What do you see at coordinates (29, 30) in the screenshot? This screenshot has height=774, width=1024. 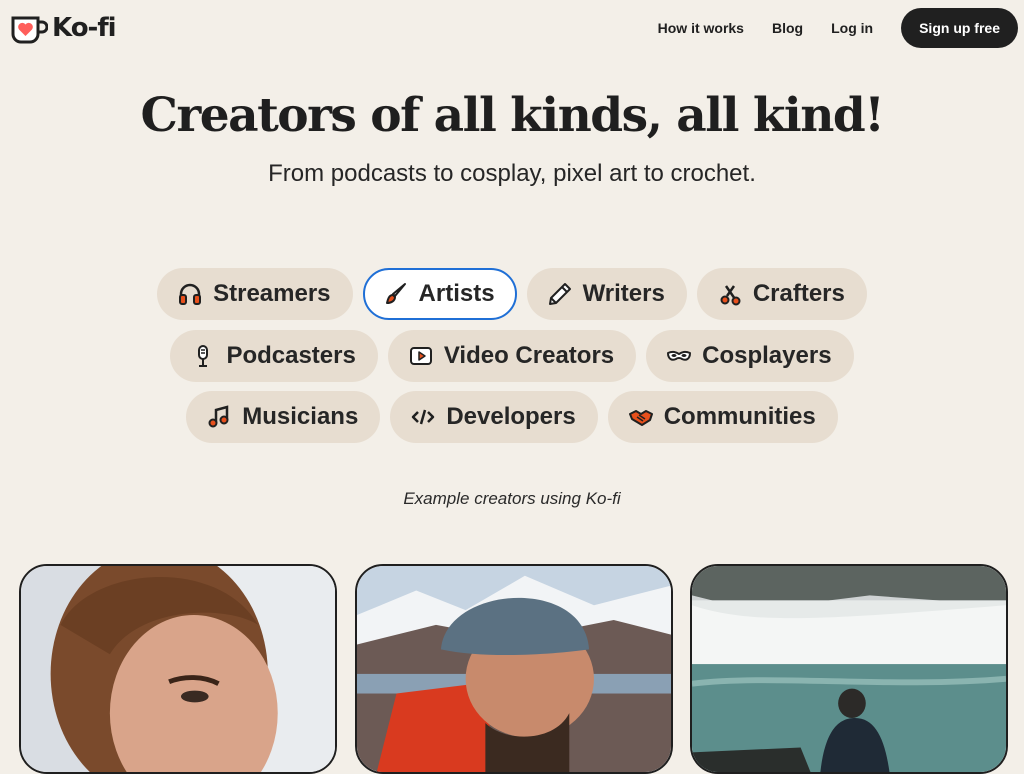 I see `kofi-cup-heart-icon` at bounding box center [29, 30].